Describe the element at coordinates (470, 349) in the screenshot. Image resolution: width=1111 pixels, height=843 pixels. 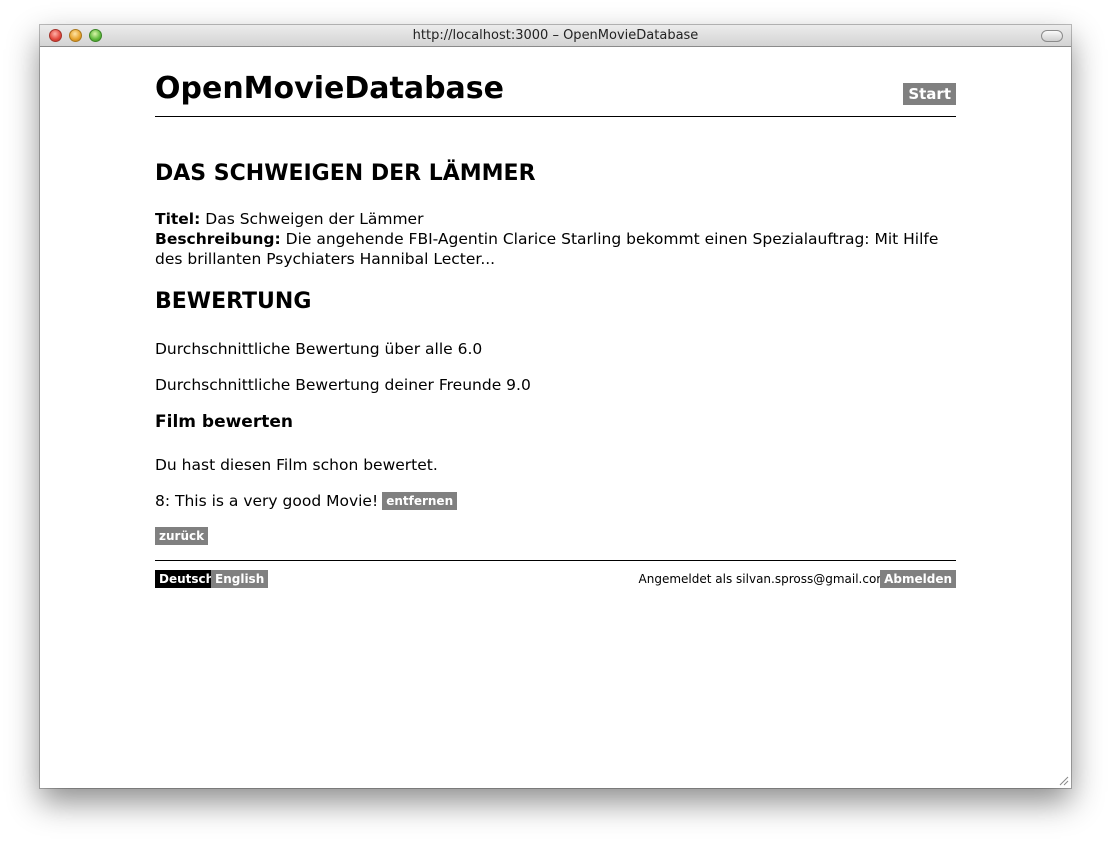
I see `avg-rating-all-value: 6.0` at that location.